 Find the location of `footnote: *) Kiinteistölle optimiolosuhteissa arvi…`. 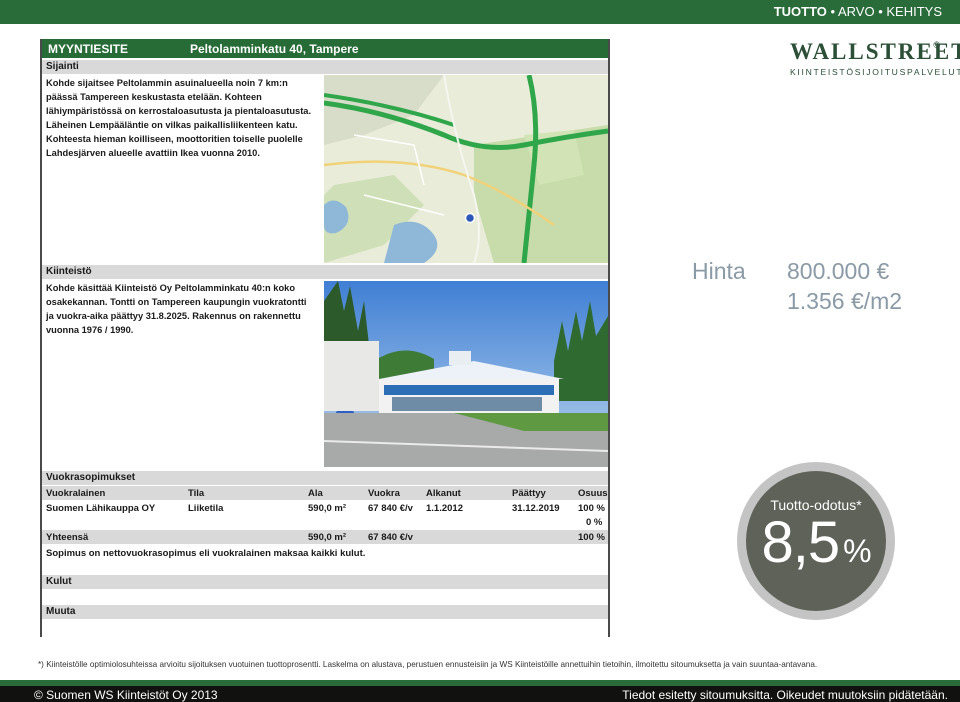

footnote: *) Kiinteistölle optimiolosuhteissa arvi… is located at coordinates (428, 664).